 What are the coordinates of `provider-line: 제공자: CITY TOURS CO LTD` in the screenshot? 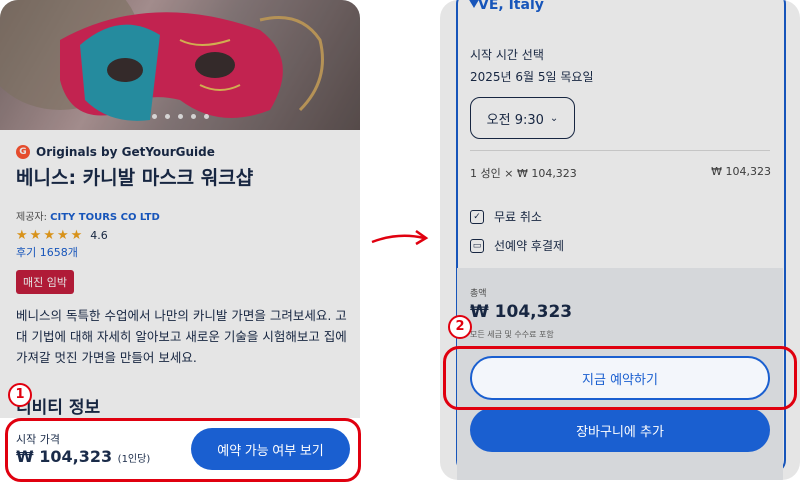 It's located at (88, 215).